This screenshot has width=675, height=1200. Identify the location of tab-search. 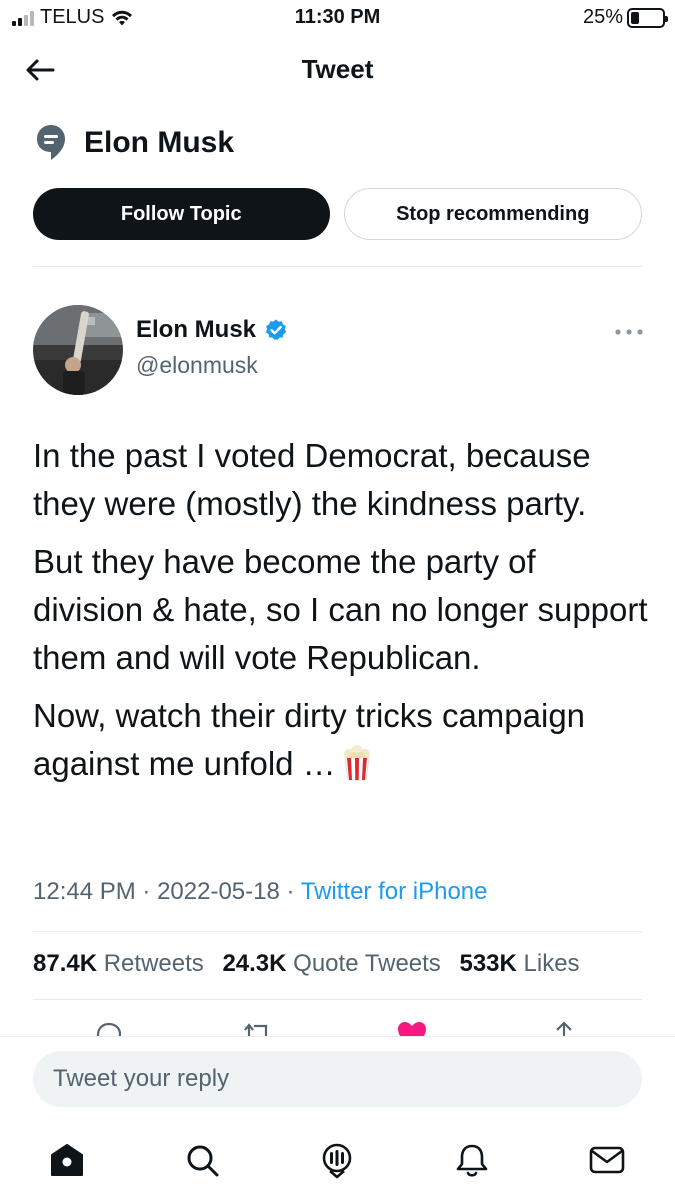
(202, 1160).